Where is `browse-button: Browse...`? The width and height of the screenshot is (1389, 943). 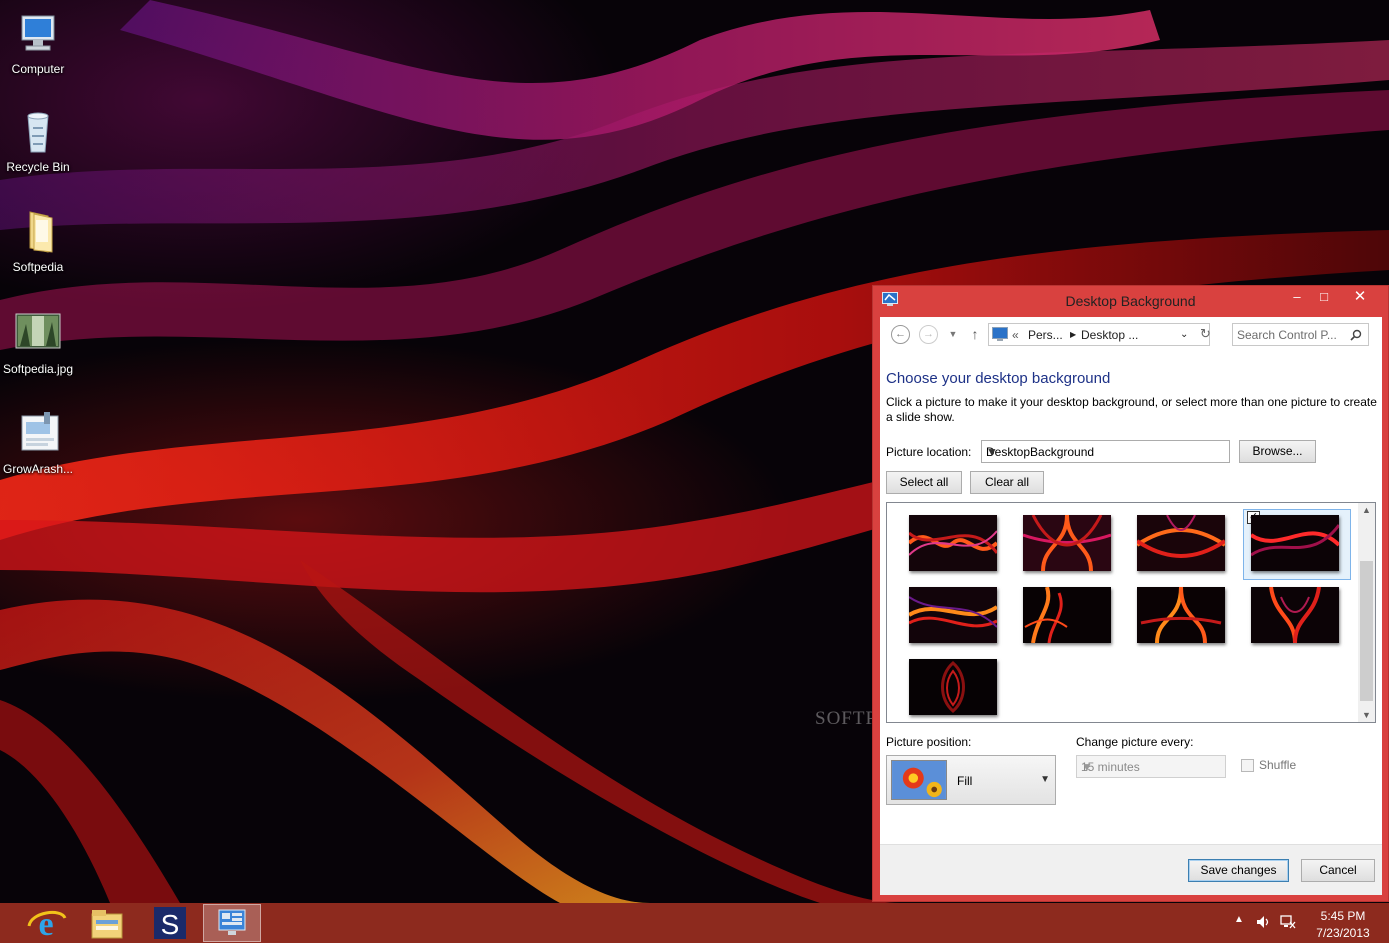 browse-button: Browse... is located at coordinates (1277, 451).